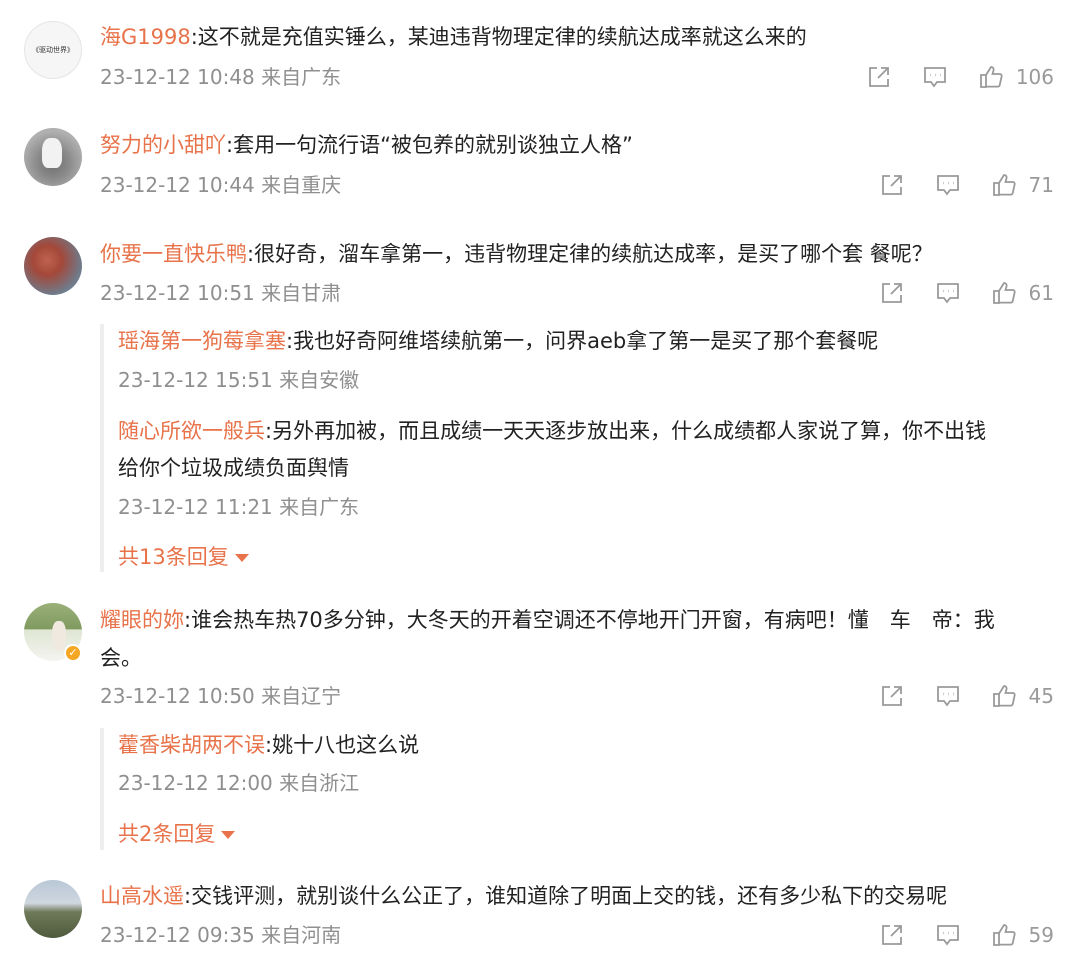  Describe the element at coordinates (1034, 77) in the screenshot. I see `like-count: 106` at that location.